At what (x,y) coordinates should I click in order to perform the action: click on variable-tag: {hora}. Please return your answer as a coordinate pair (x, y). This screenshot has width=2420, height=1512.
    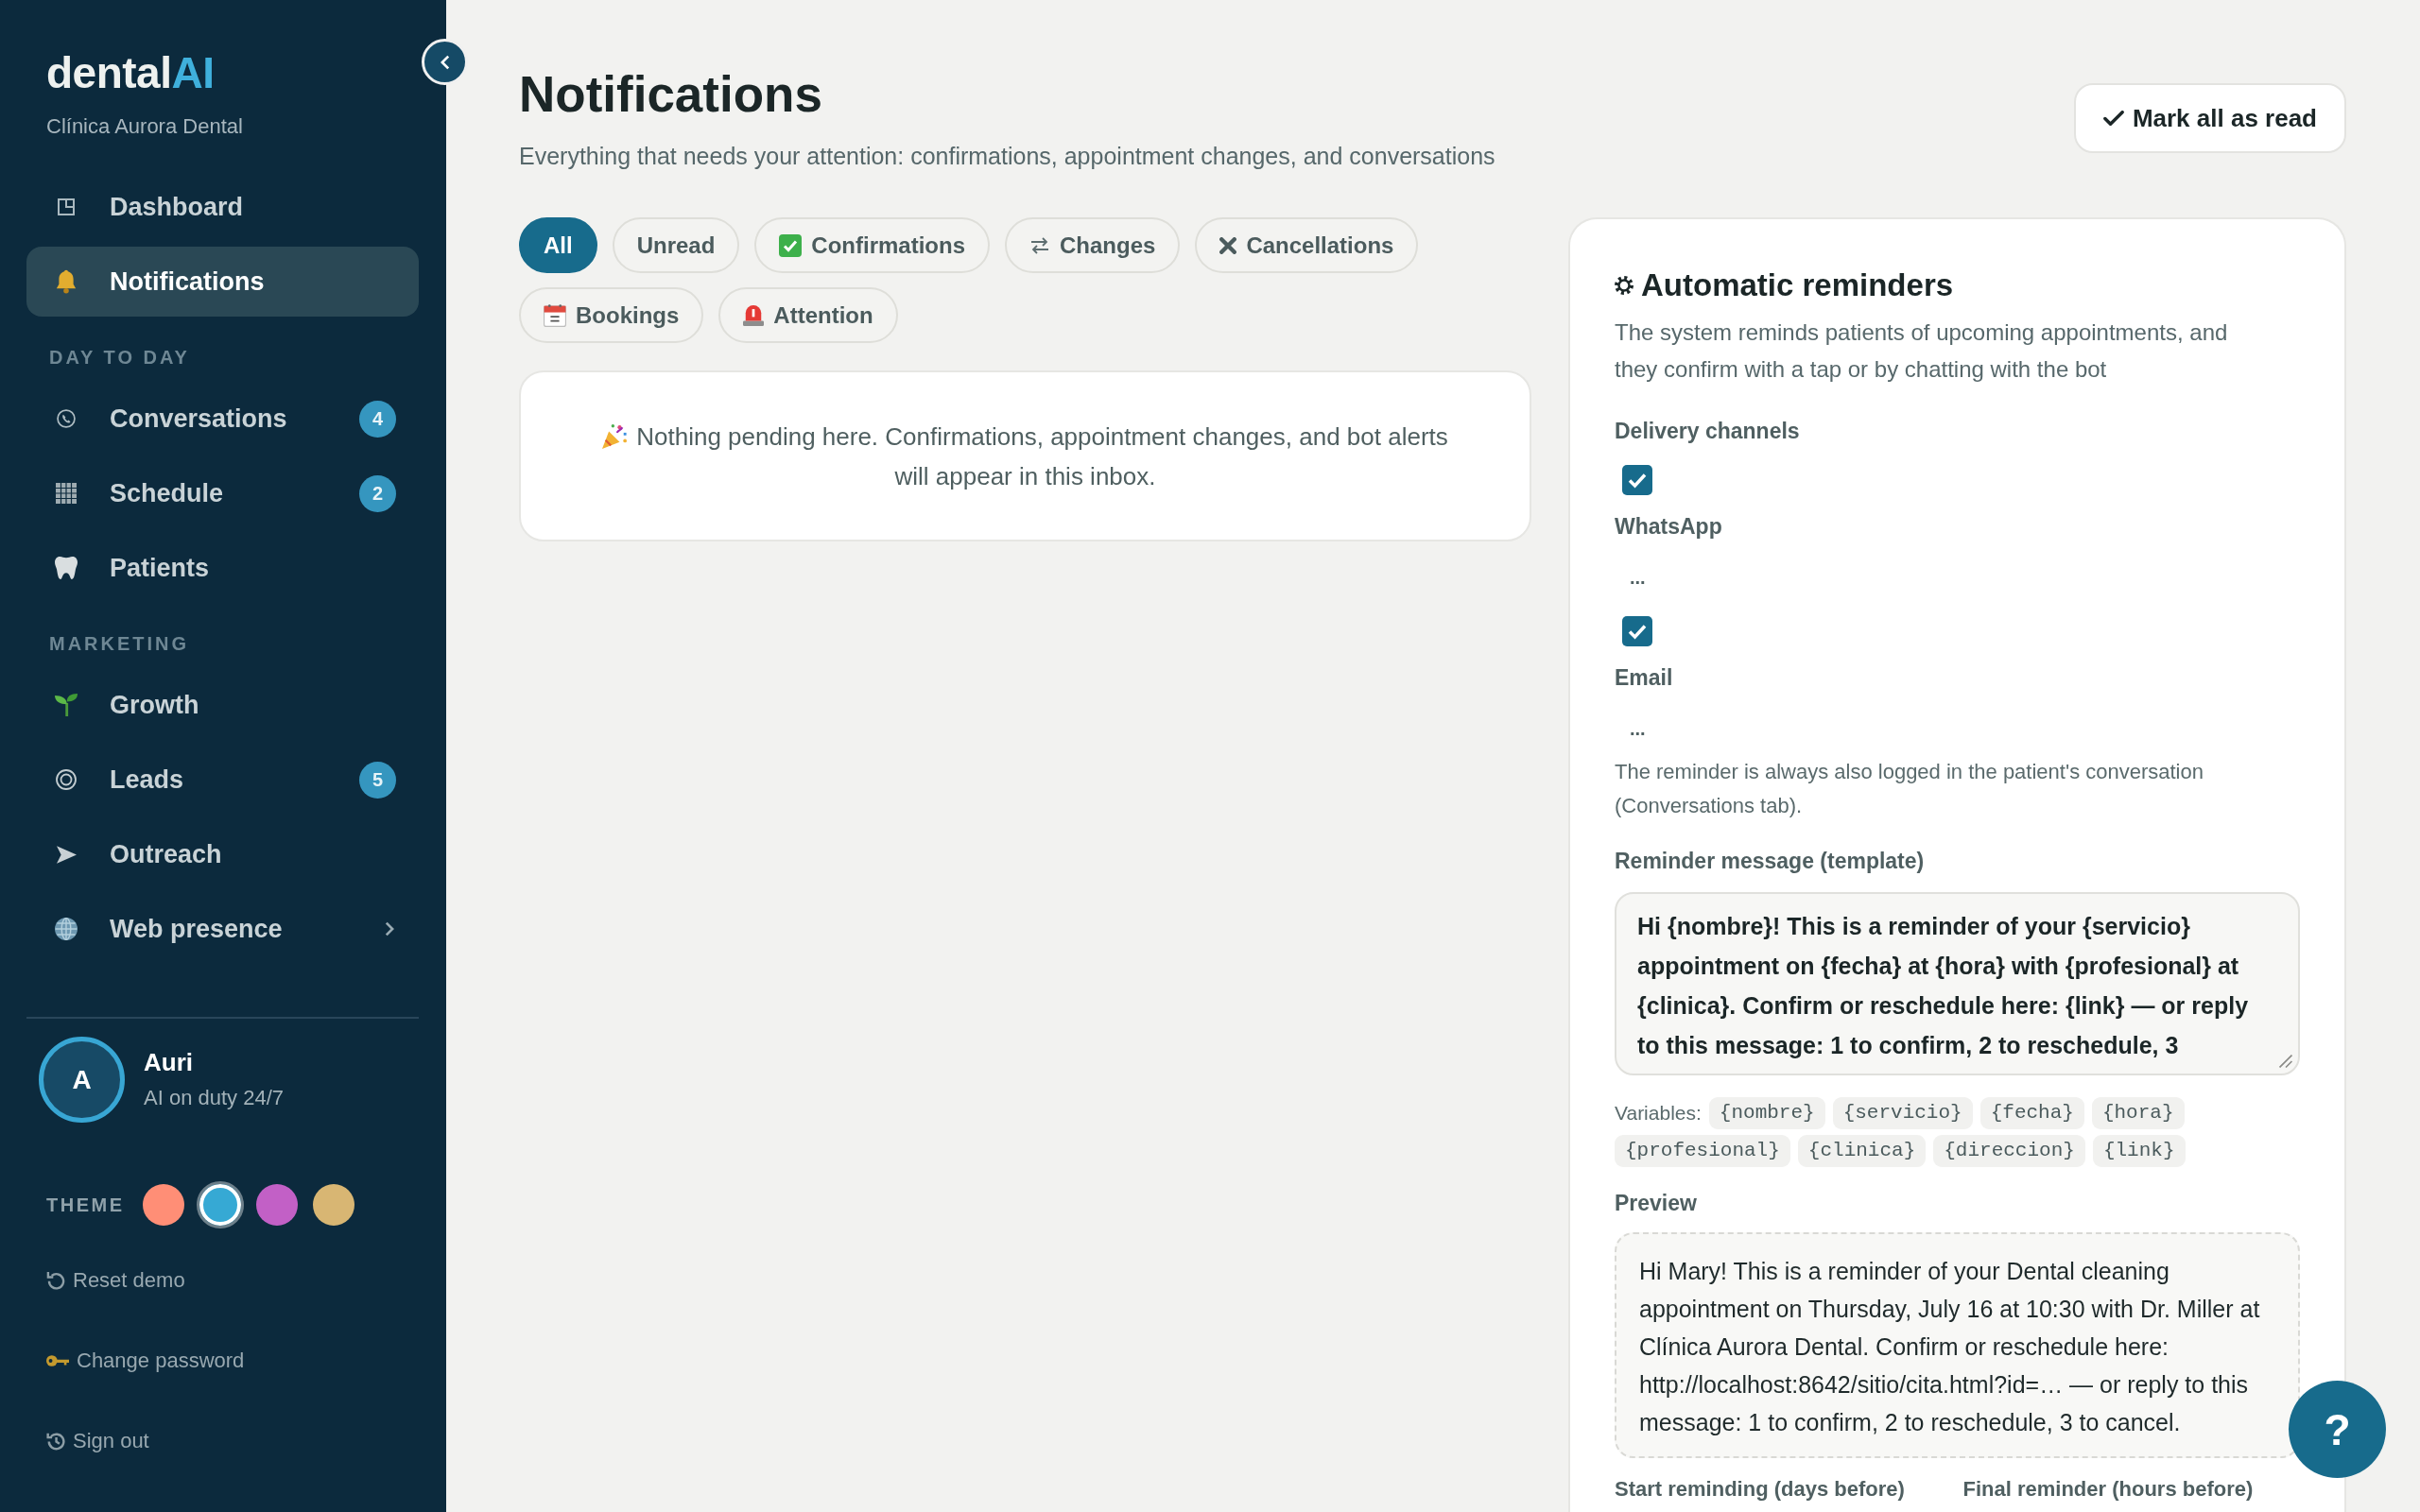
    Looking at the image, I should click on (2138, 1113).